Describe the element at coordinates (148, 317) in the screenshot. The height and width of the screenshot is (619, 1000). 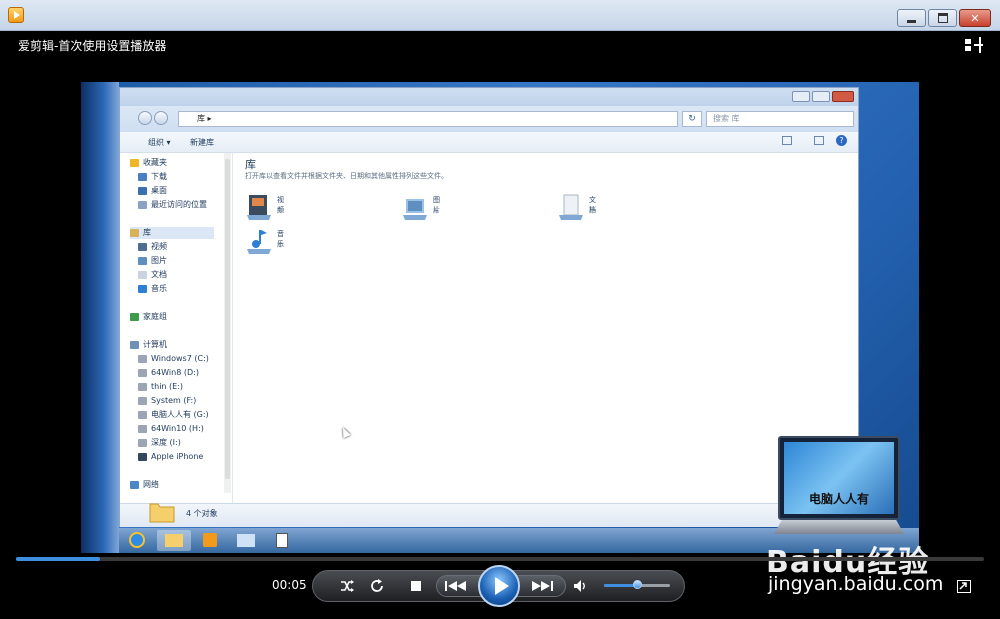
I see `homegroup-node: 家庭组` at that location.